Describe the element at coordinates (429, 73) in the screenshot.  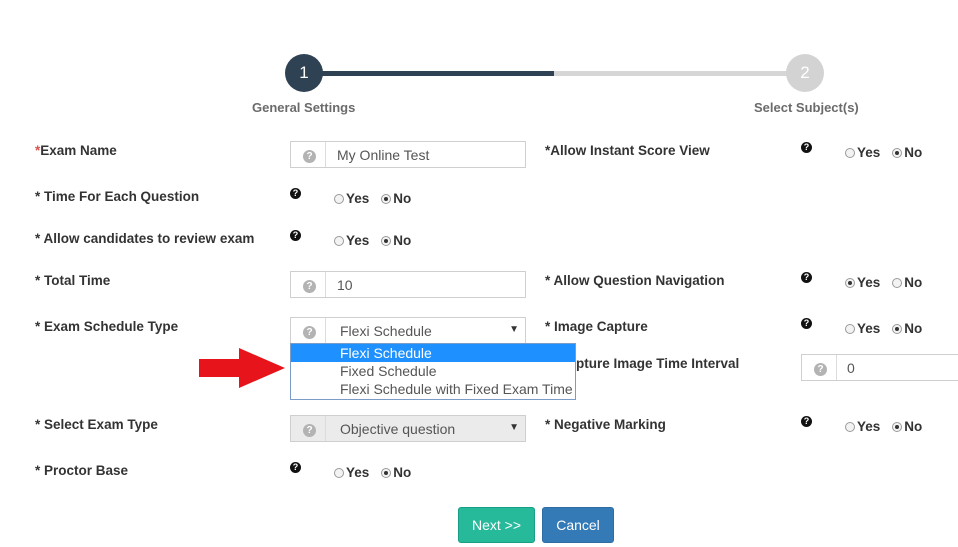
I see `progress-line-completed` at that location.